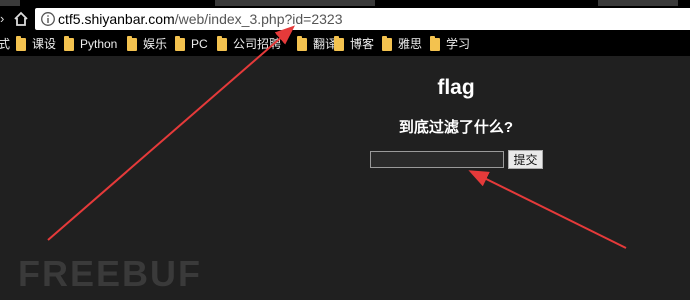 The width and height of the screenshot is (690, 300). Describe the element at coordinates (258, 19) in the screenshot. I see `url-path: /web/index_3.php?id=2323` at that location.